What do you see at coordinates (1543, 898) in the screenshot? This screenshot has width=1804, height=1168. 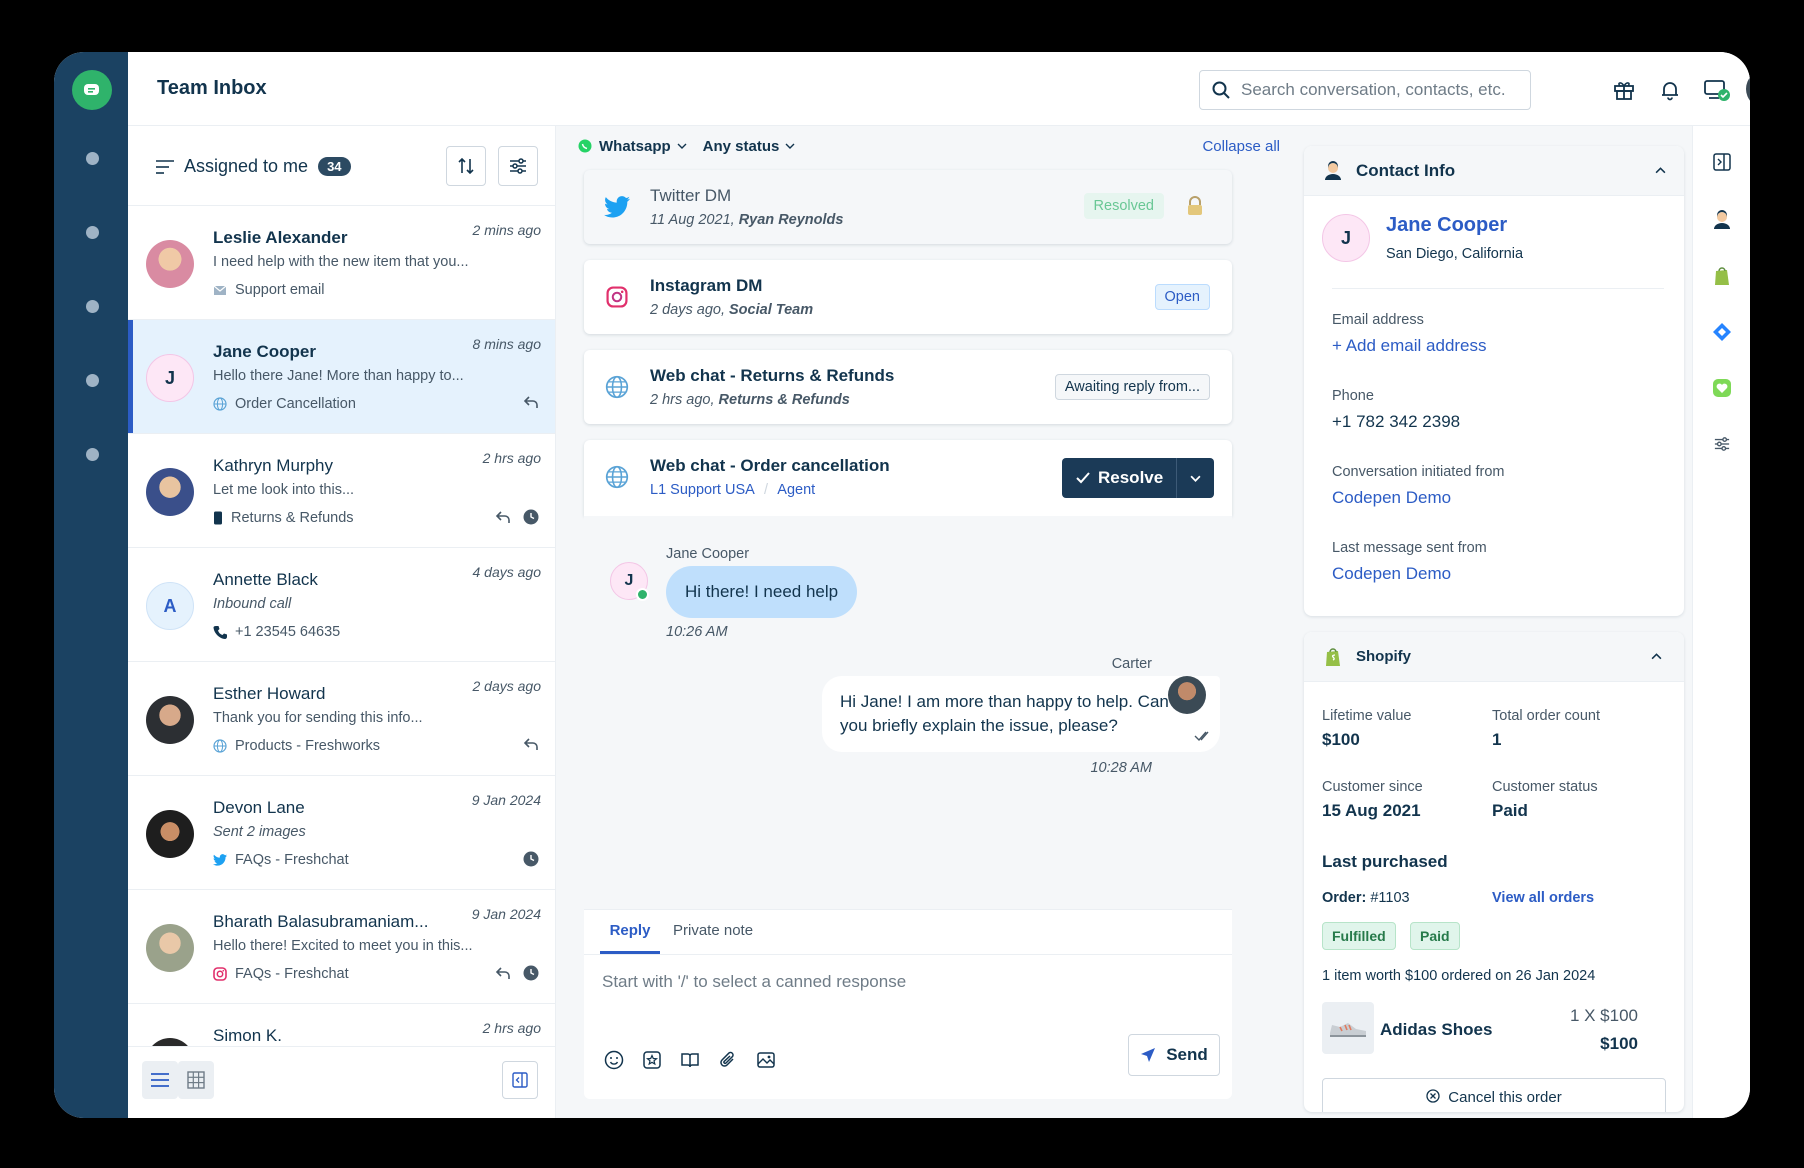 I see `view-all-orders-link: View all orders` at bounding box center [1543, 898].